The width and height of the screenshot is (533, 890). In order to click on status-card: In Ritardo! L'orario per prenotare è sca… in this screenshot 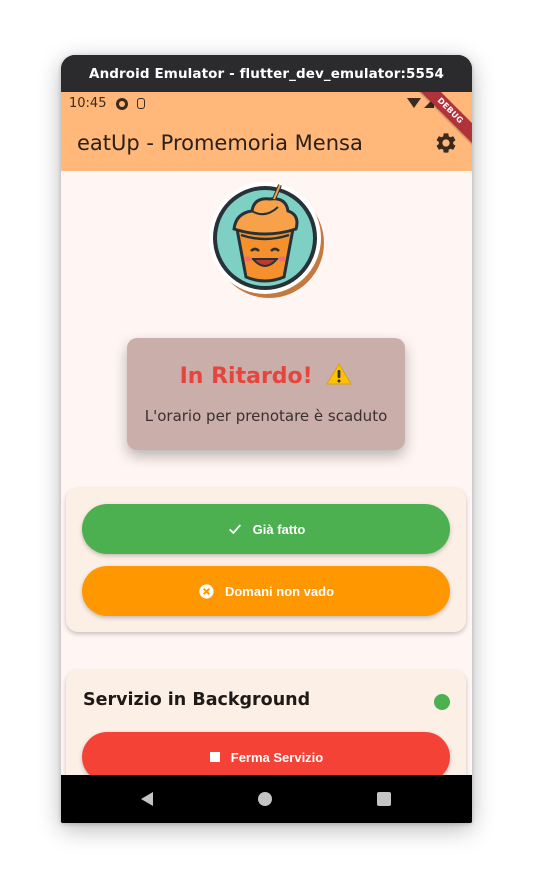, I will do `click(266, 394)`.